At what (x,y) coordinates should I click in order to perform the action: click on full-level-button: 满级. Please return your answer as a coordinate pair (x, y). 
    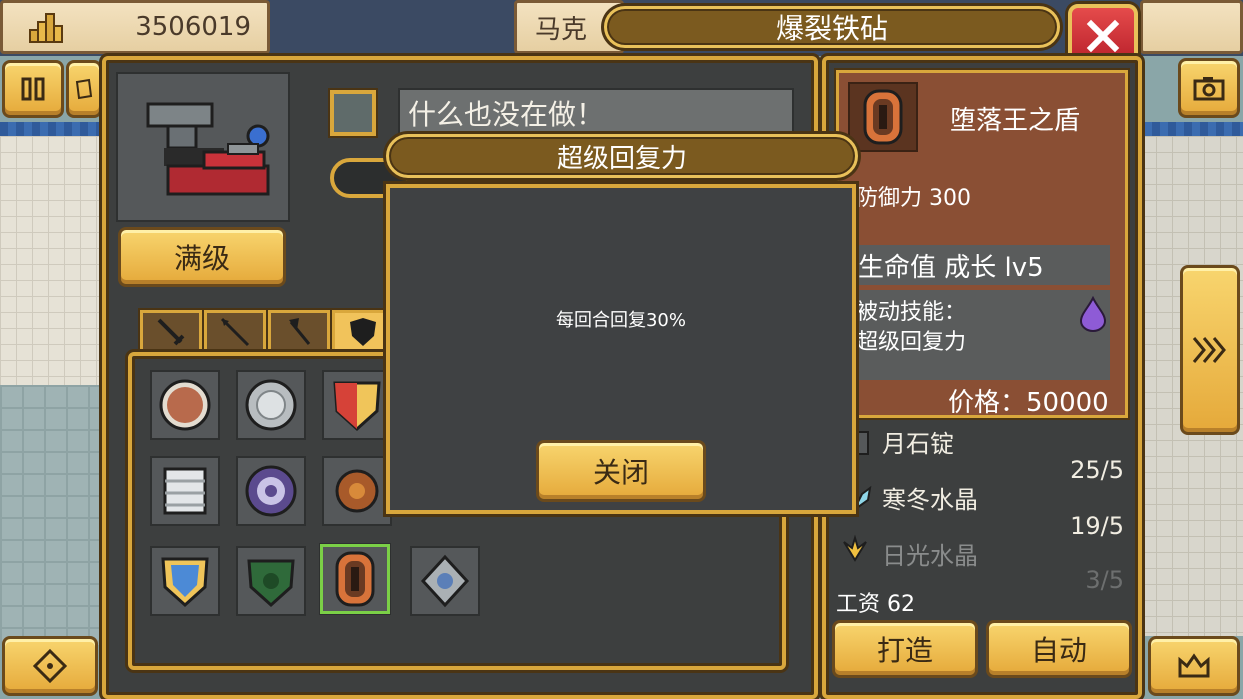
    Looking at the image, I should click on (202, 257).